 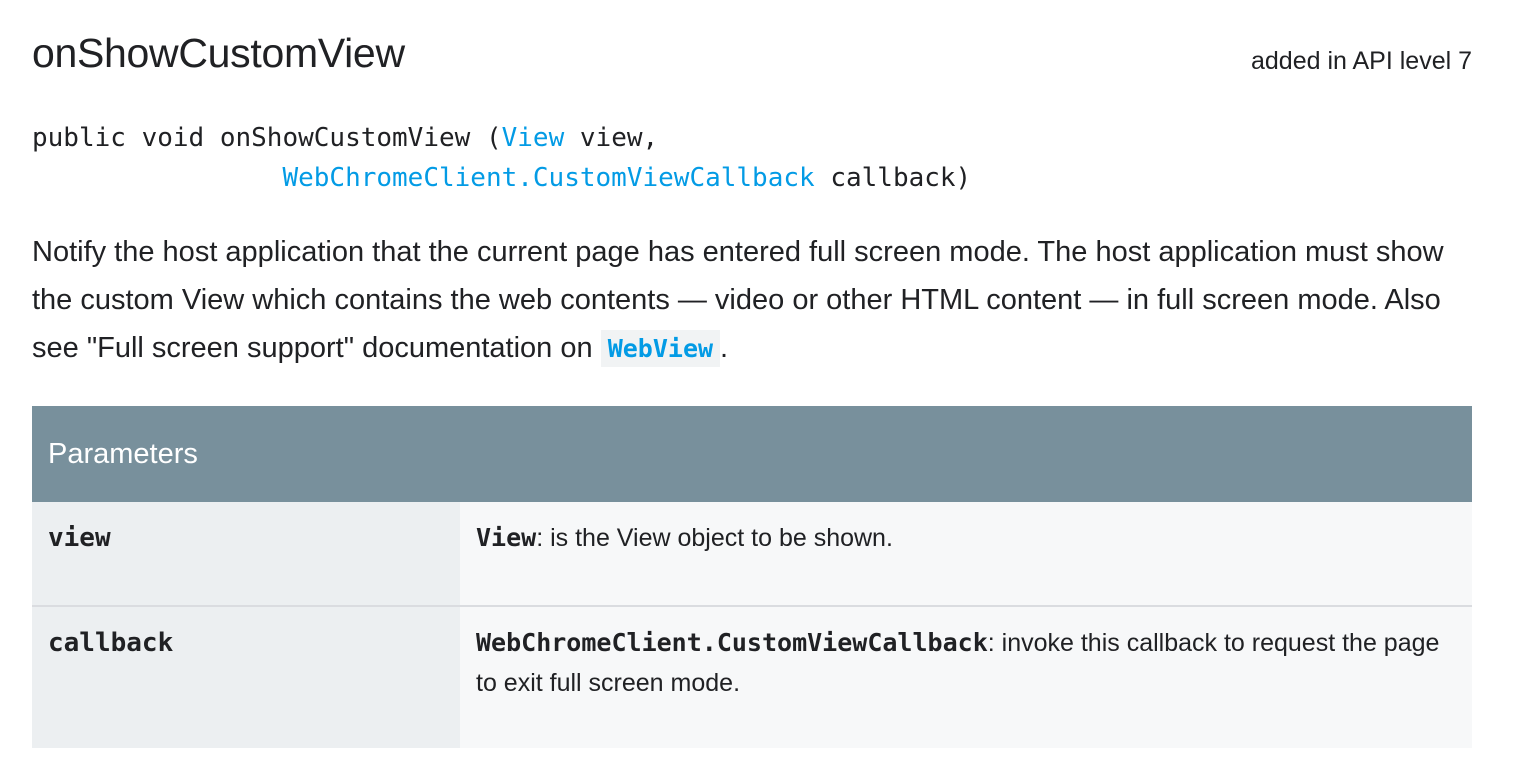 I want to click on description-suffix: ., so click(x=724, y=348).